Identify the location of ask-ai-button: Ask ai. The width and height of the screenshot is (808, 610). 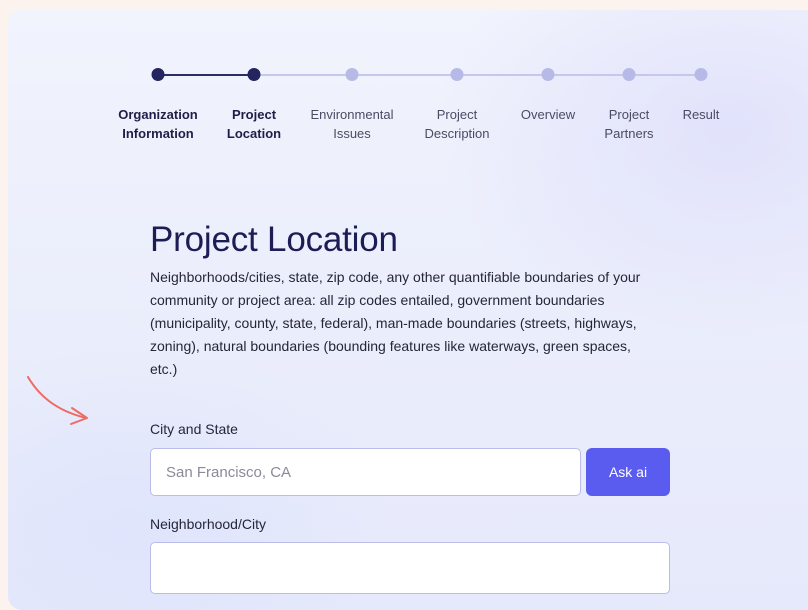
(628, 472).